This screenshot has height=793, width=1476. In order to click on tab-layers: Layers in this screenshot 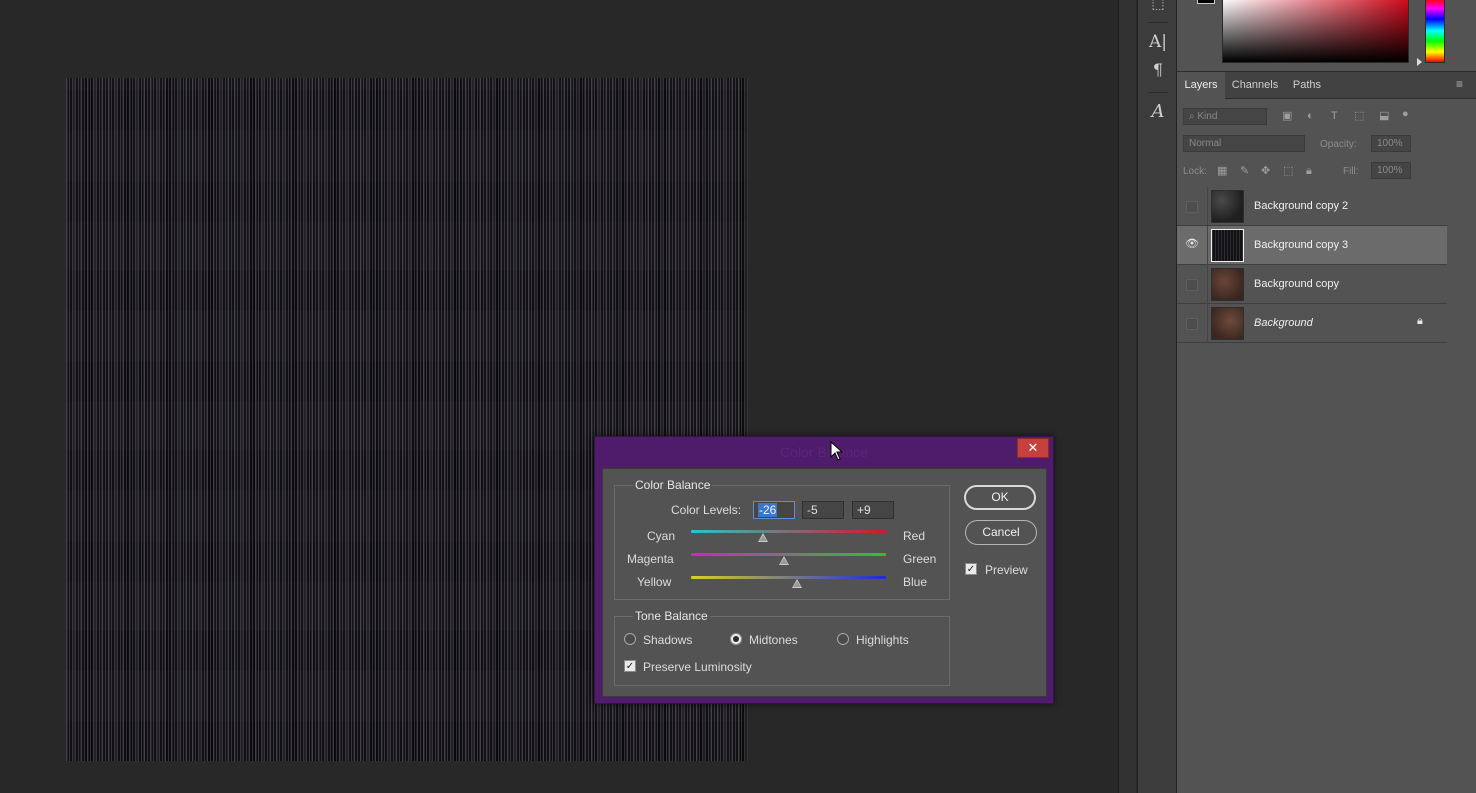, I will do `click(1201, 85)`.